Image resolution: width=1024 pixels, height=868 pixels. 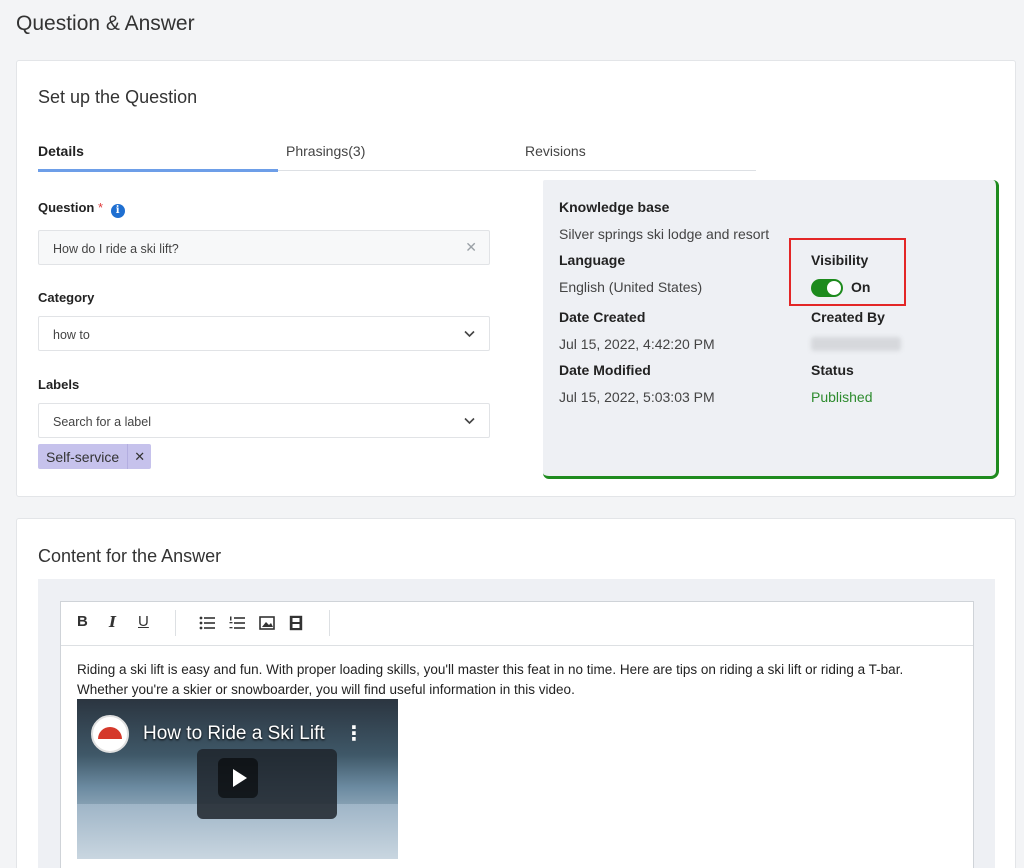 What do you see at coordinates (61, 157) in the screenshot?
I see `tab-details: Details` at bounding box center [61, 157].